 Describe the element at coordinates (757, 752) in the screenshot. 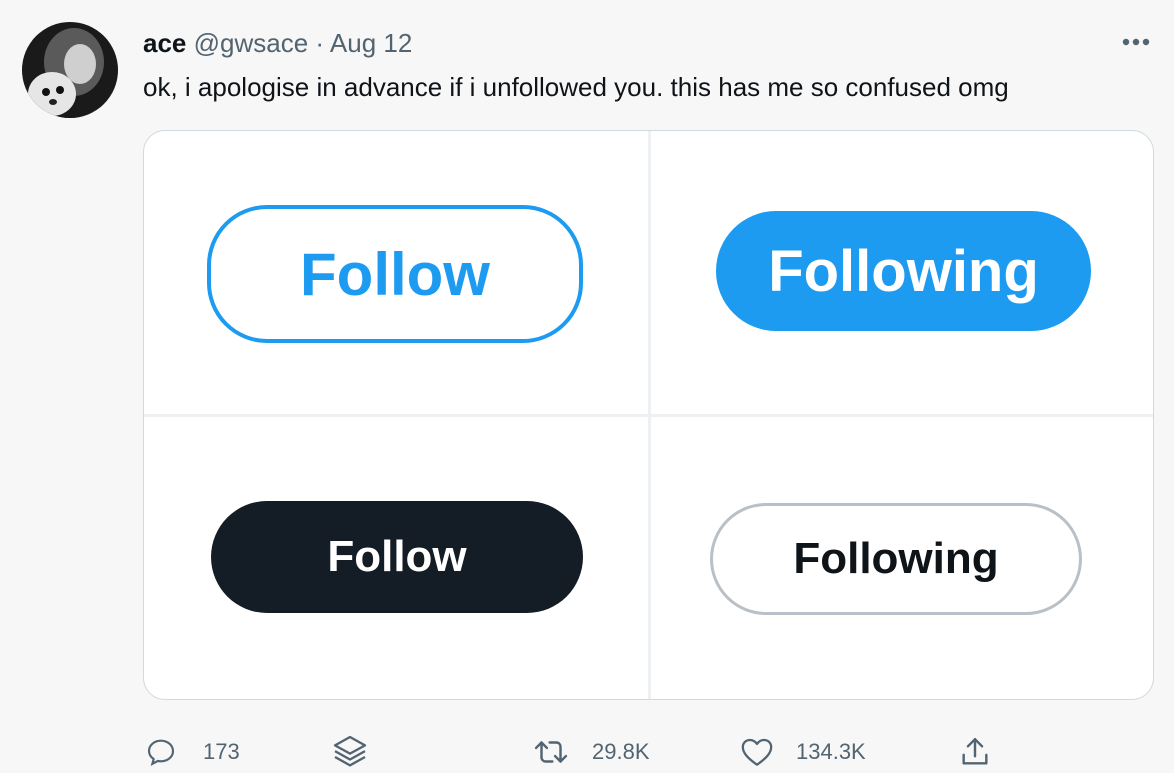

I see `like-icon` at that location.